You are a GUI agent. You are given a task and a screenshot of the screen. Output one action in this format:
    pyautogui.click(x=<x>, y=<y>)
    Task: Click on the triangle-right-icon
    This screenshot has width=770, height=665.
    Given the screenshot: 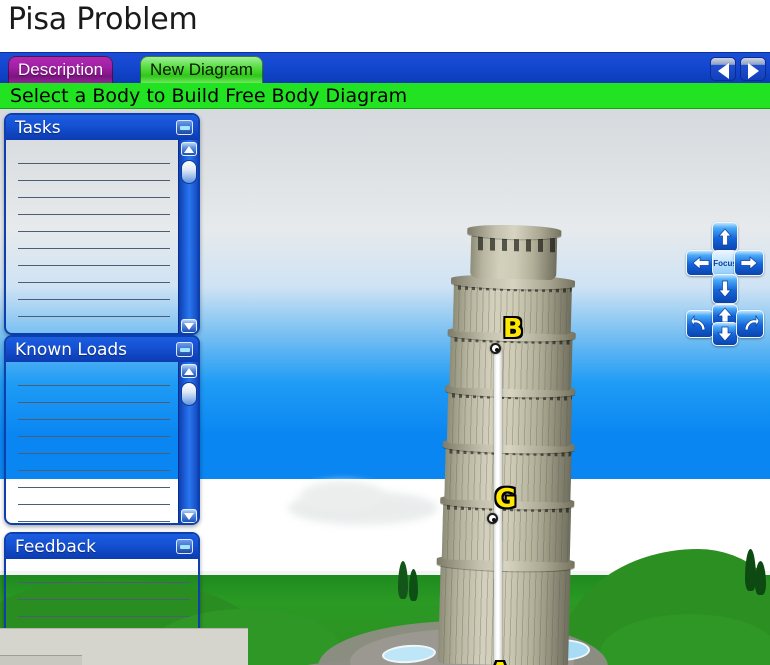 What is the action you would take?
    pyautogui.click(x=753, y=70)
    